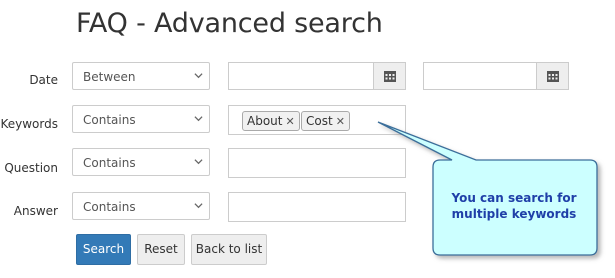  I want to click on date-from-calendar-button, so click(389, 76).